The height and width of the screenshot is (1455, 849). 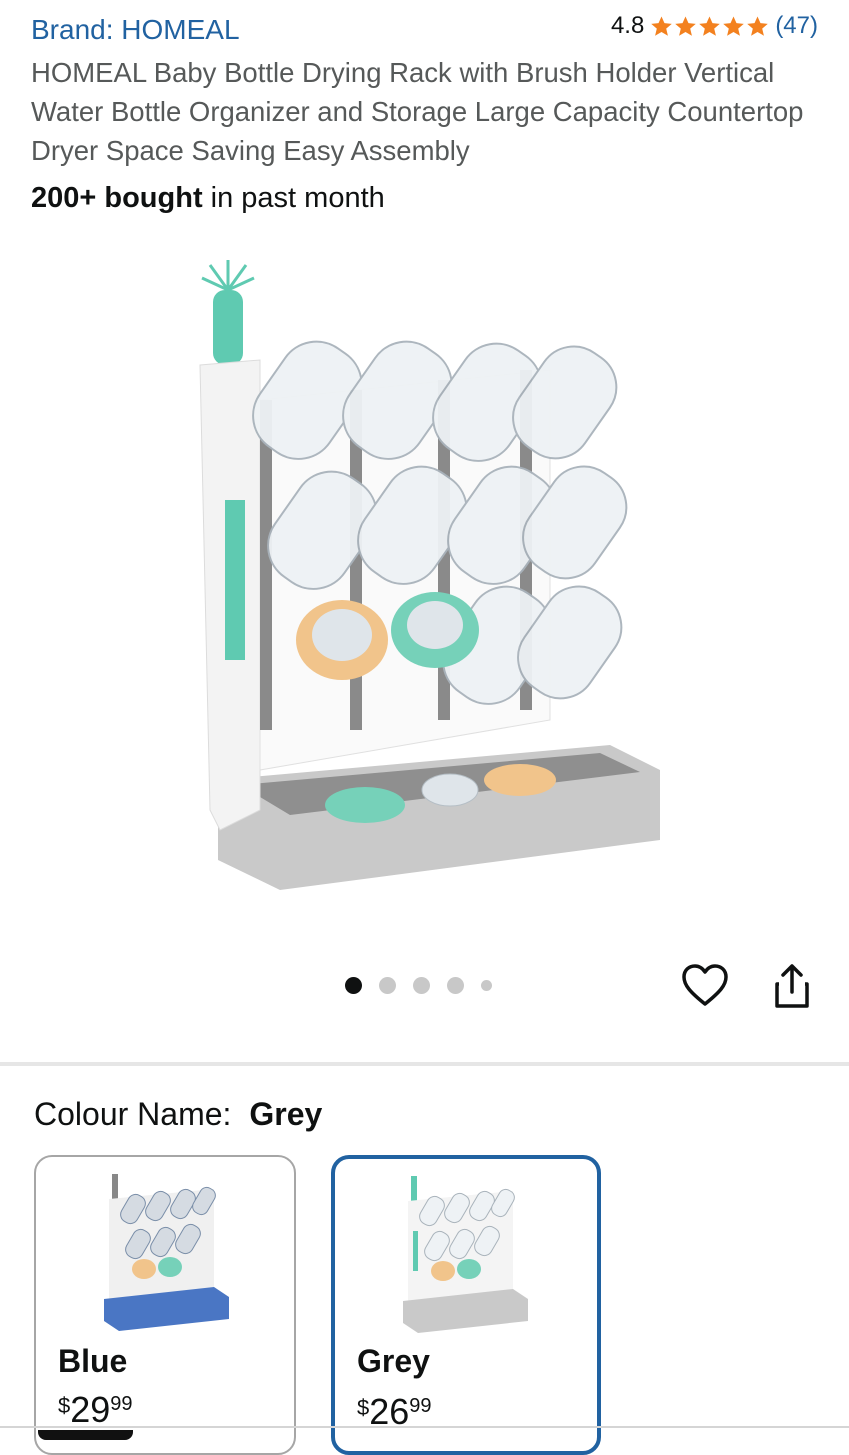 I want to click on star-rating, so click(x=709, y=26).